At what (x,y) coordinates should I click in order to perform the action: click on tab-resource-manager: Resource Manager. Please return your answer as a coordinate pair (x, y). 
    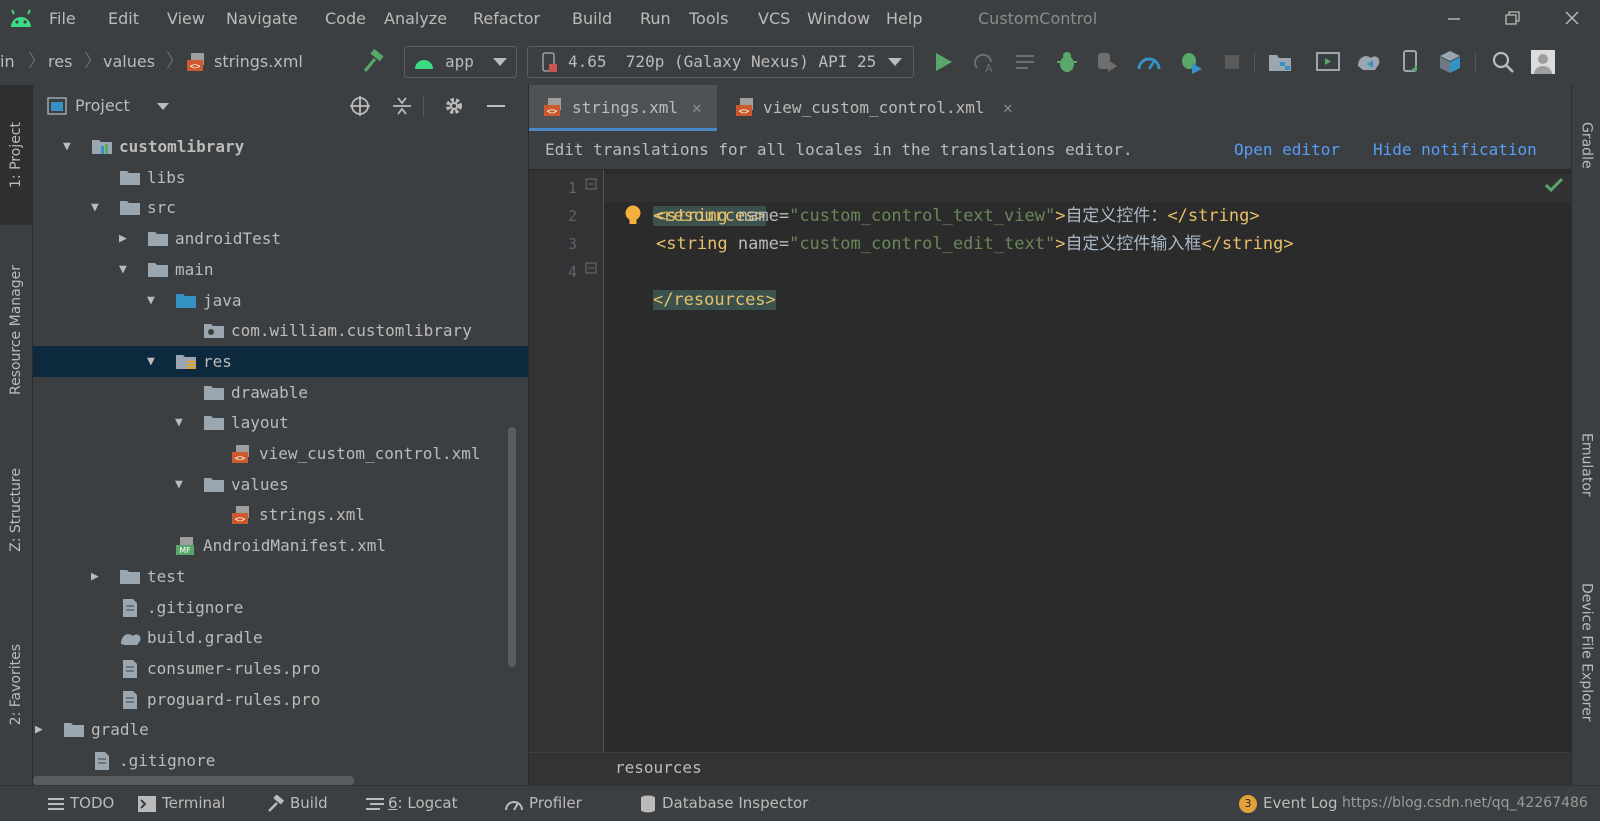
    Looking at the image, I should click on (16, 330).